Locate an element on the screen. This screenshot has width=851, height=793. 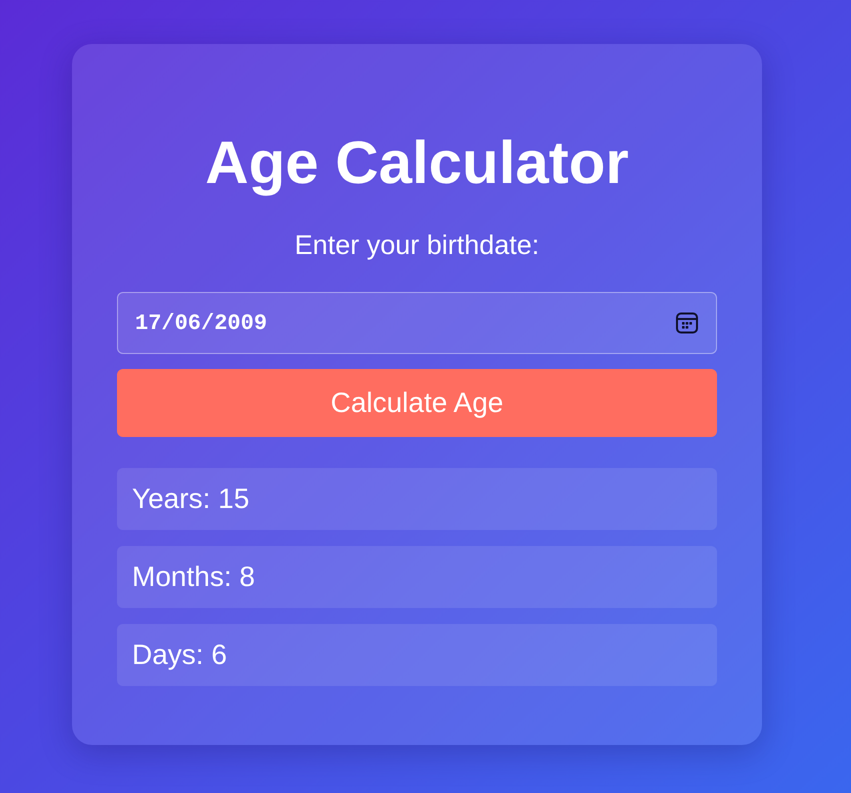
result-row: Years: 15 is located at coordinates (417, 499).